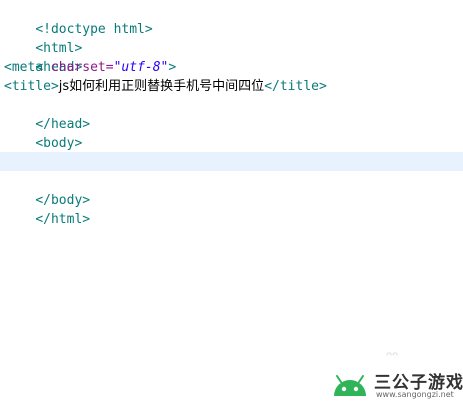  Describe the element at coordinates (47, 114) in the screenshot. I see `code-line-6: </head>` at that location.